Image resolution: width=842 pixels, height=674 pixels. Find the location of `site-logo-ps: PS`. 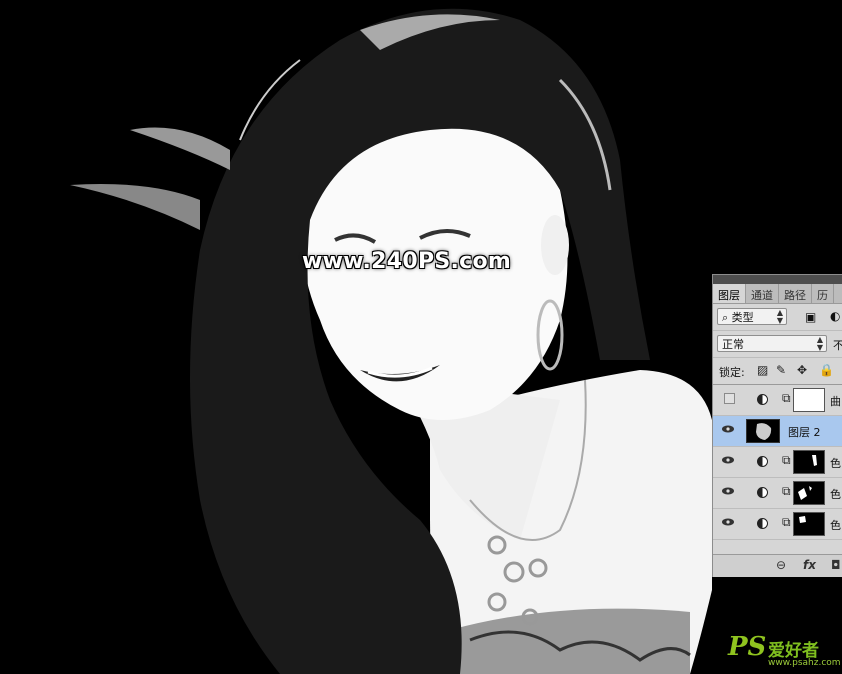

site-logo-ps: PS is located at coordinates (747, 647).